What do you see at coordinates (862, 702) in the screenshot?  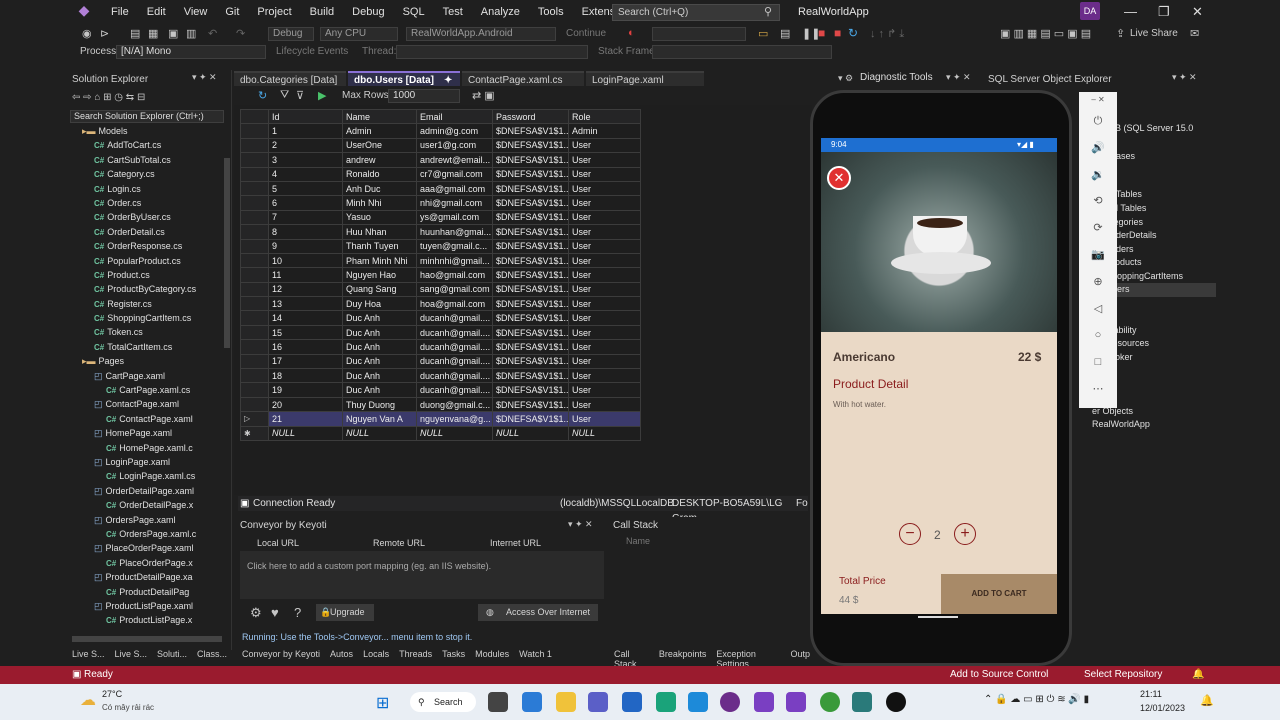 I see `android-studio-icon` at bounding box center [862, 702].